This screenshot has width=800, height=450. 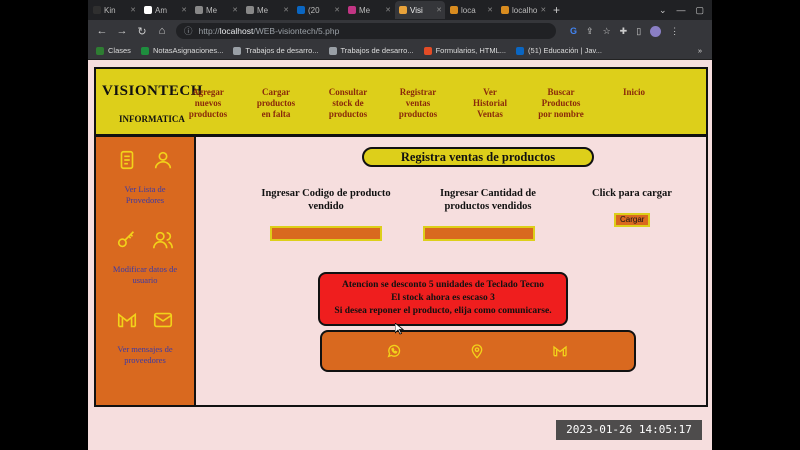 What do you see at coordinates (366, 31) in the screenshot?
I see `url-input: ⓘ http://localhost/WEB-visiontech/5.php` at bounding box center [366, 31].